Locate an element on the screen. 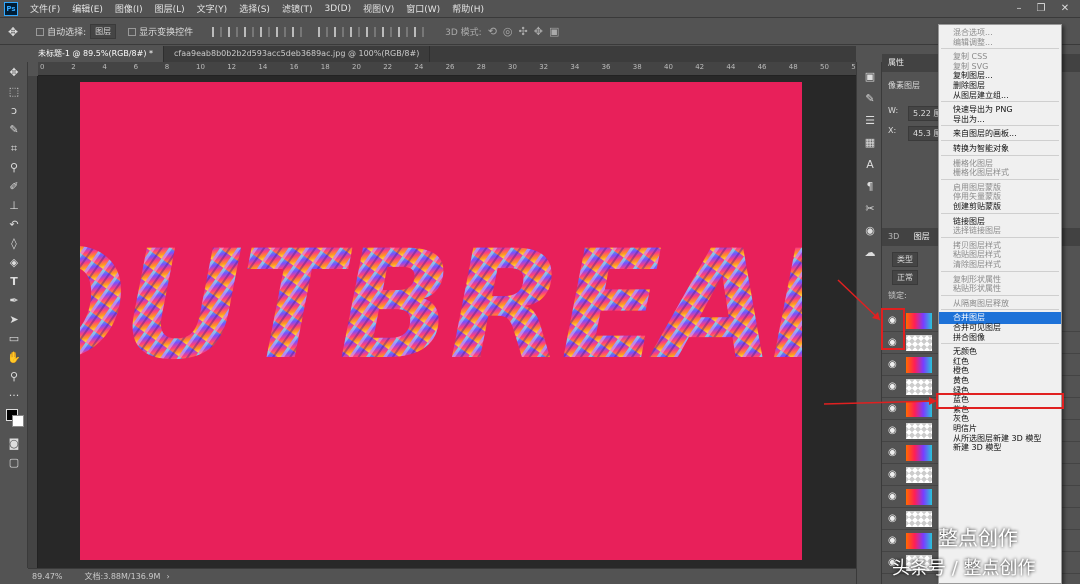  screen-mode-icon: ▢ is located at coordinates (14, 463).